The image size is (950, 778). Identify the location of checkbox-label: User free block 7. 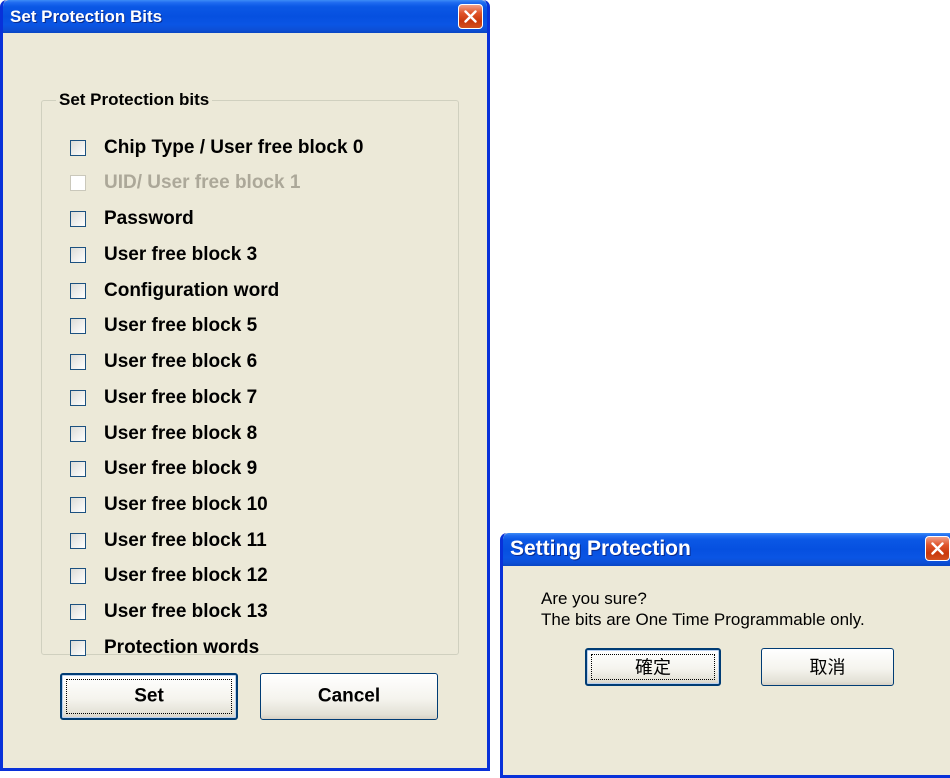
(181, 397).